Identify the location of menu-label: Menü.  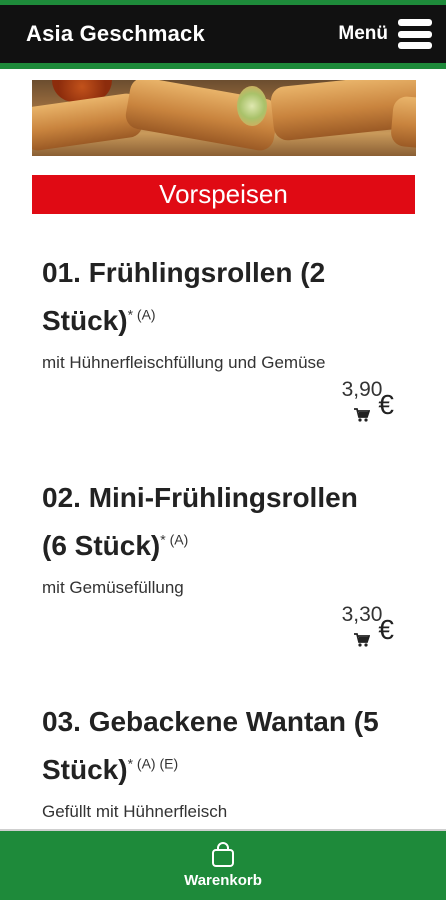
(363, 33).